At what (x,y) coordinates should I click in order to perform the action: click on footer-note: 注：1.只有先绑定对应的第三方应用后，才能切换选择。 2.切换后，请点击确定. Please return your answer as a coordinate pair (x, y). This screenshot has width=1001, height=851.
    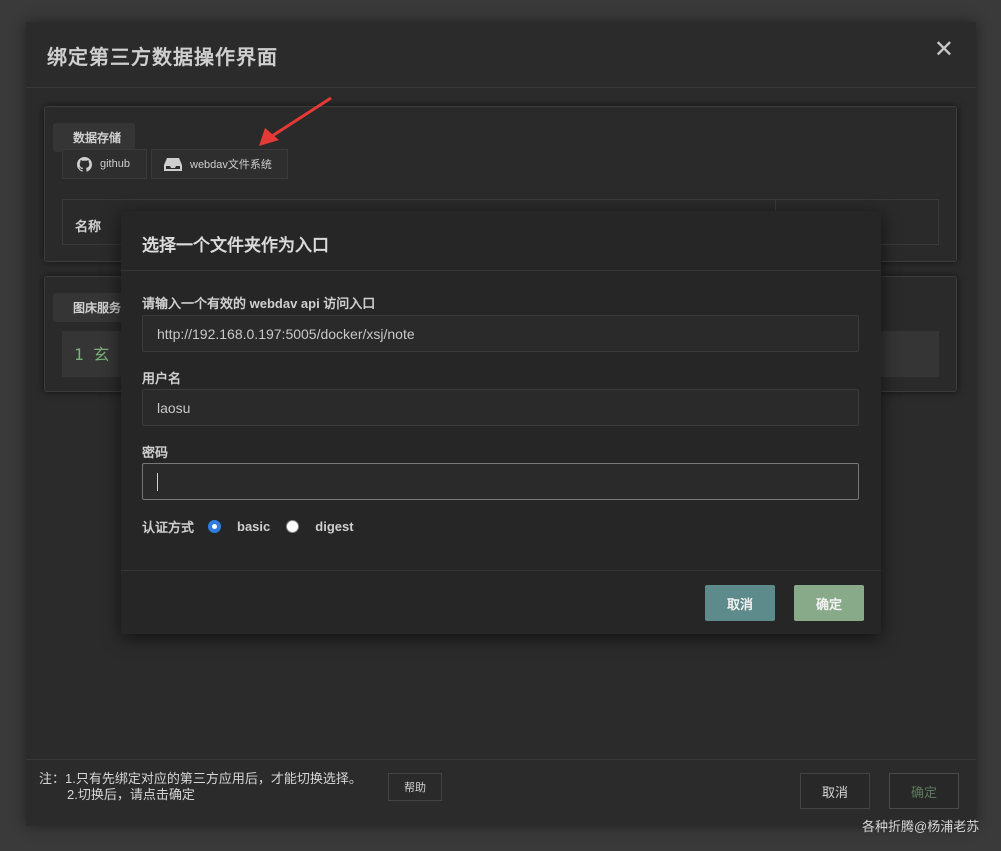
    Looking at the image, I should click on (200, 787).